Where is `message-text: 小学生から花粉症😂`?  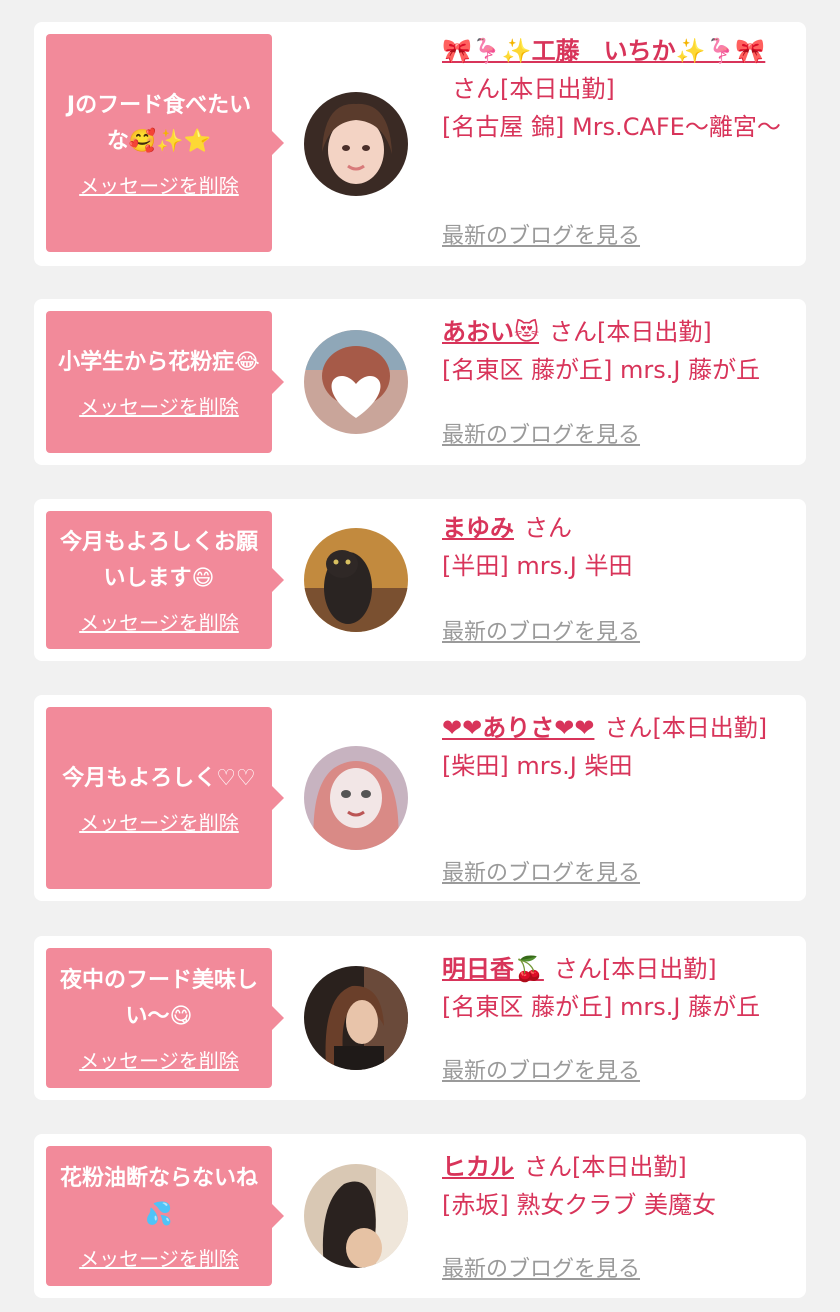
message-text: 小学生から花粉症😂 is located at coordinates (159, 362).